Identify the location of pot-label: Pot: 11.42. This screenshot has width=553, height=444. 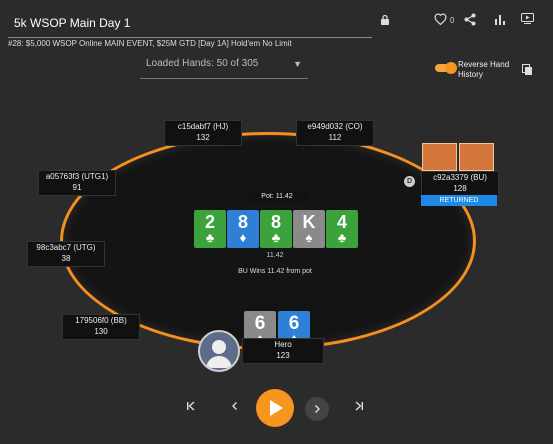
(277, 196).